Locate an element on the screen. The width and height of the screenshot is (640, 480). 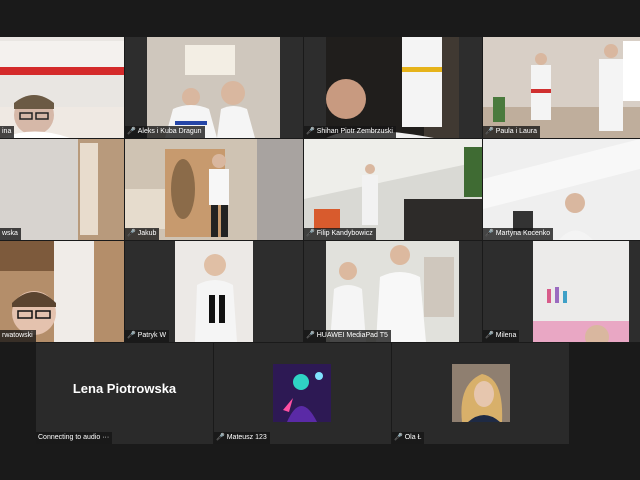
video-tile-ina: ina is located at coordinates (62, 87).